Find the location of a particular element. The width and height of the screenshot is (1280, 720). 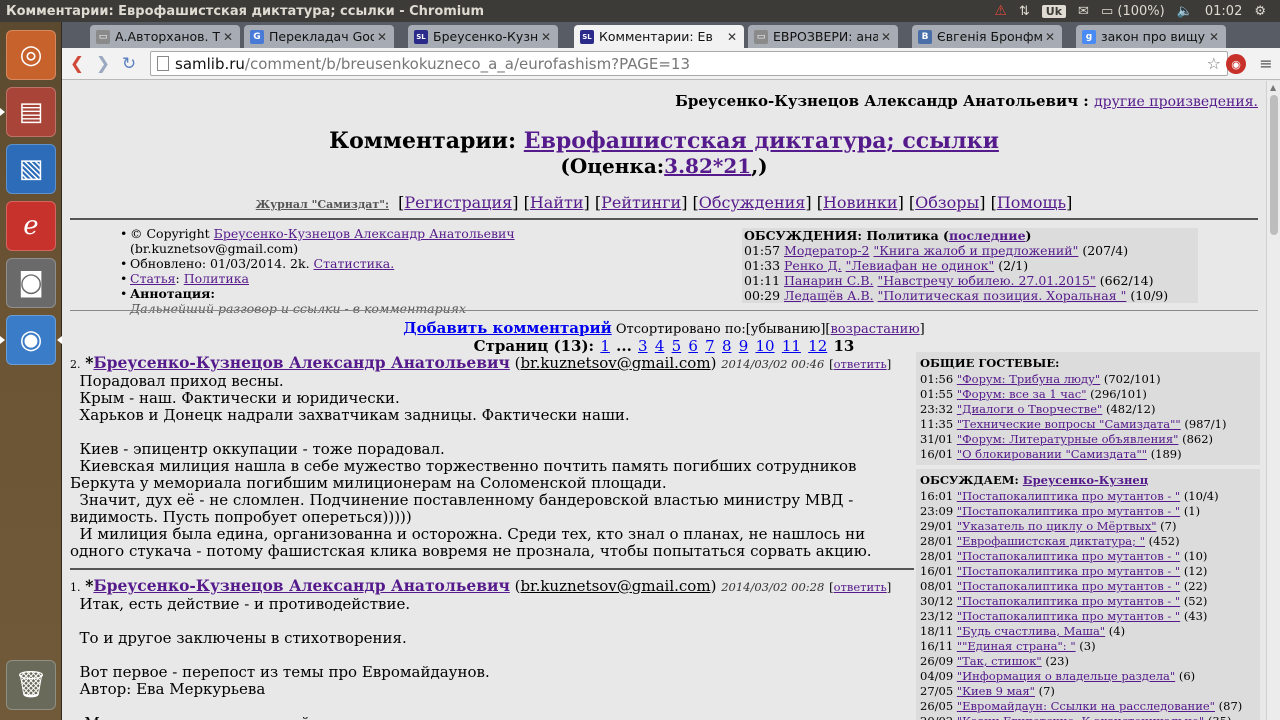

discussion-author-link: Модератор-2 is located at coordinates (827, 250).